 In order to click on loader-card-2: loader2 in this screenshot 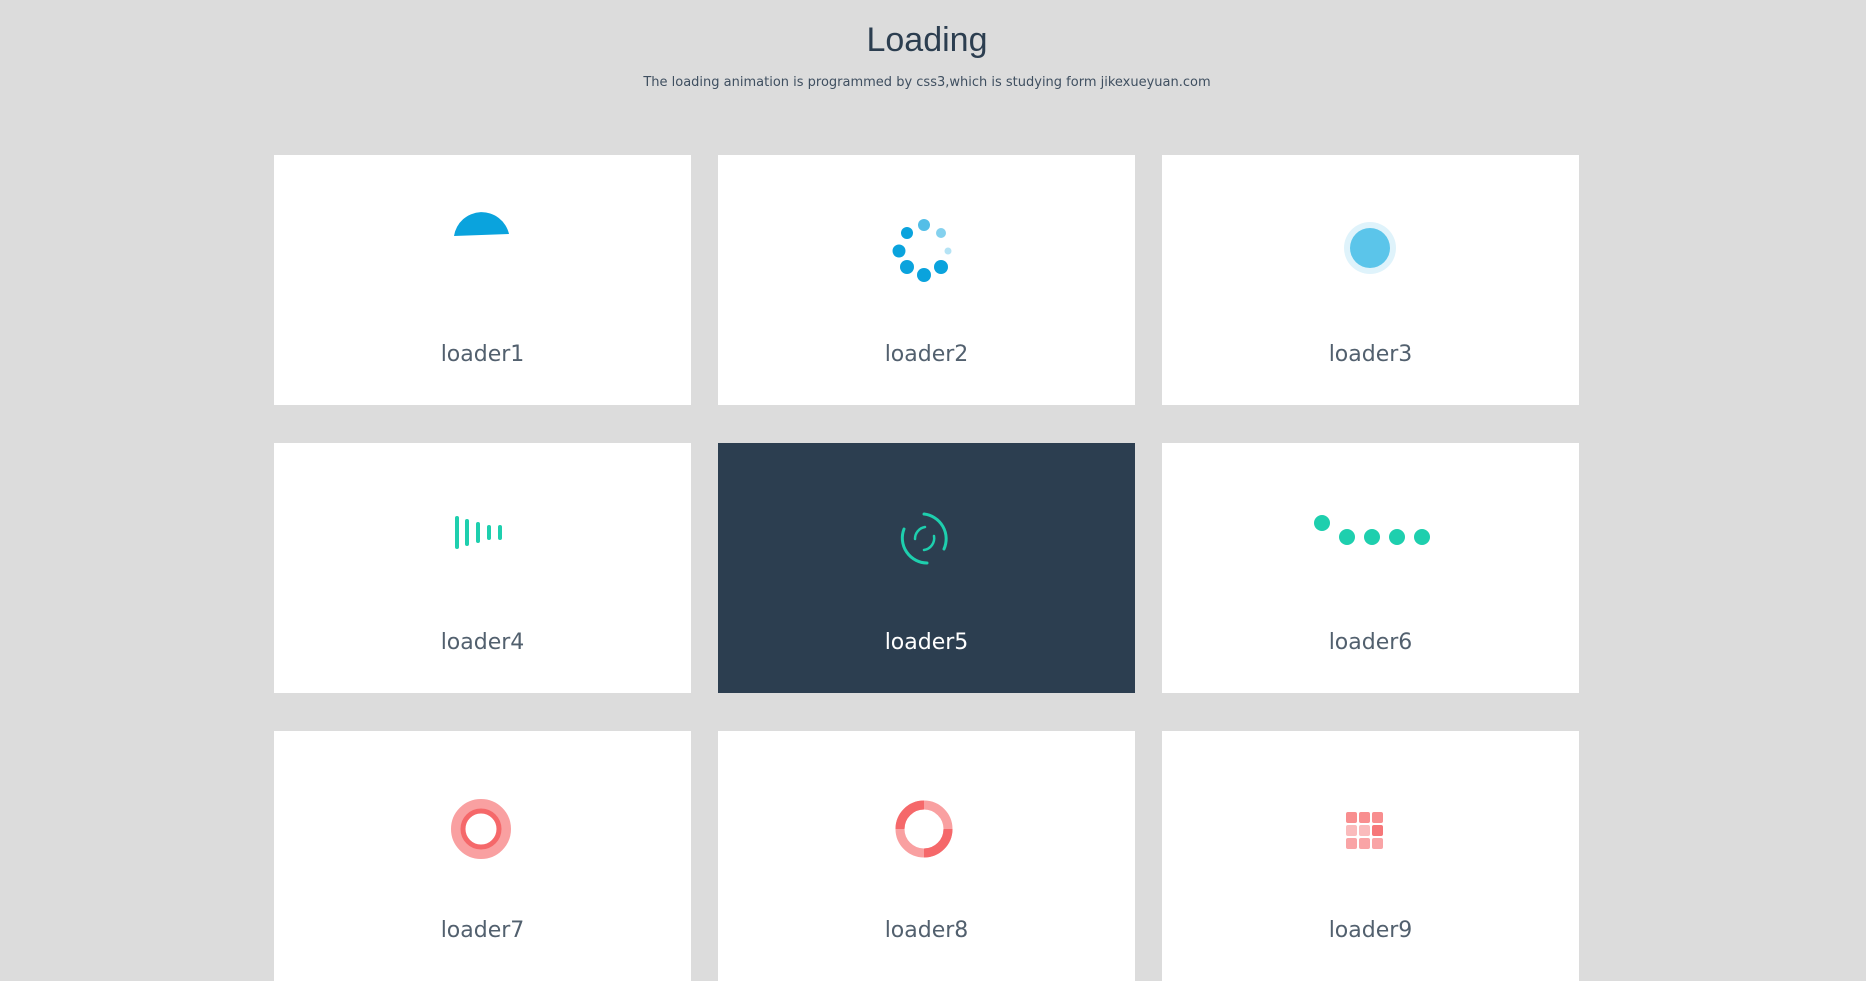, I will do `click(926, 280)`.